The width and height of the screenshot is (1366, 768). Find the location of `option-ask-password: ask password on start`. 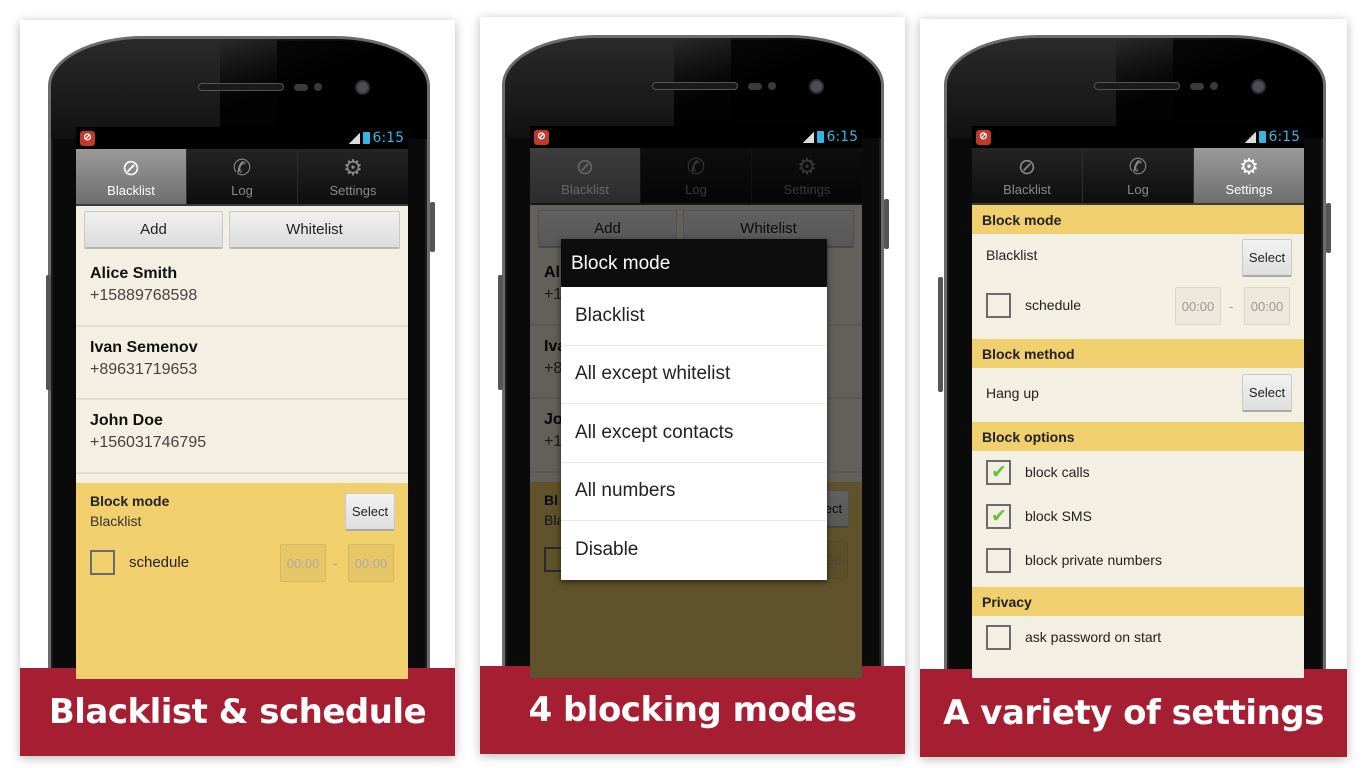

option-ask-password: ask password on start is located at coordinates (1138, 638).